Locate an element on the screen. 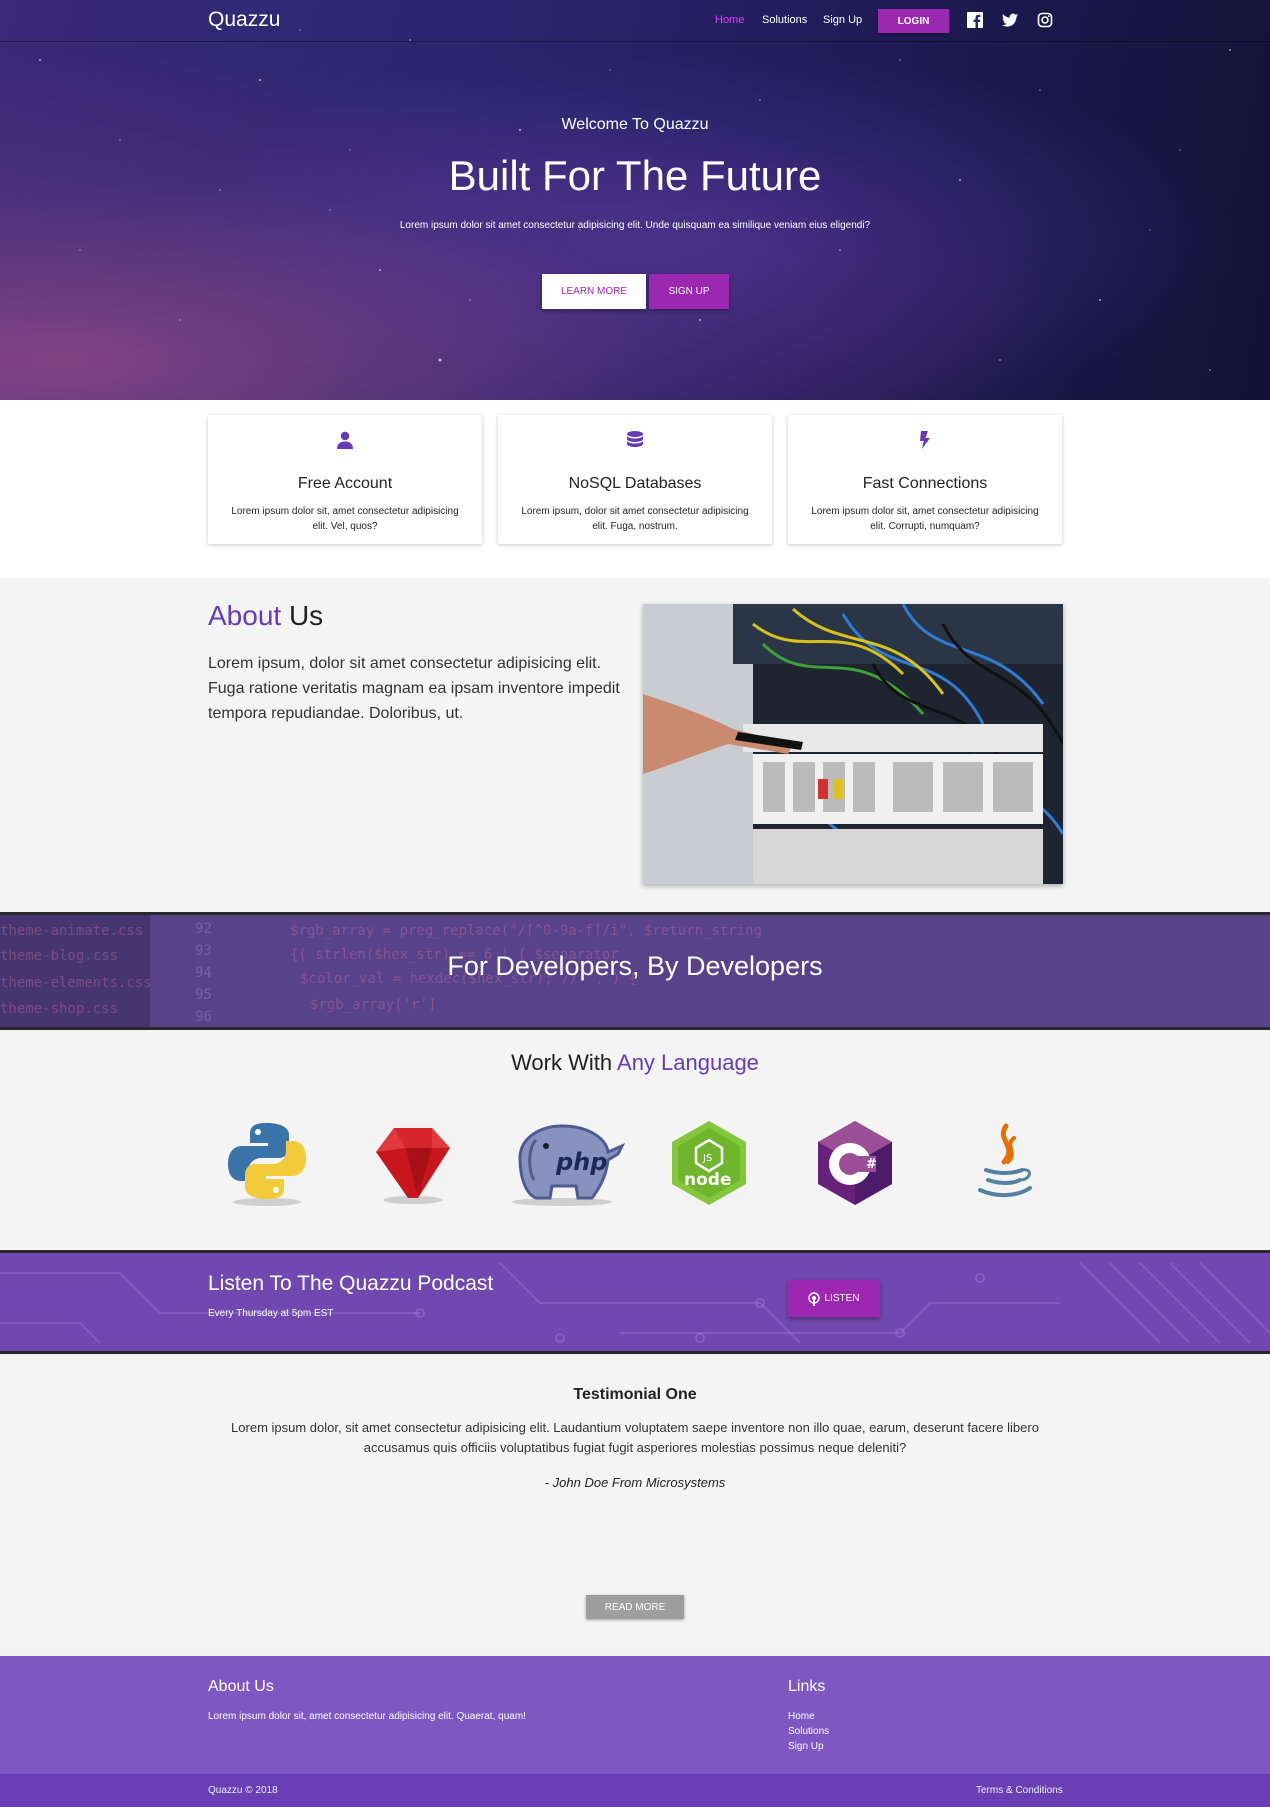 The width and height of the screenshot is (1270, 1807). facebook-icon is located at coordinates (975, 20).